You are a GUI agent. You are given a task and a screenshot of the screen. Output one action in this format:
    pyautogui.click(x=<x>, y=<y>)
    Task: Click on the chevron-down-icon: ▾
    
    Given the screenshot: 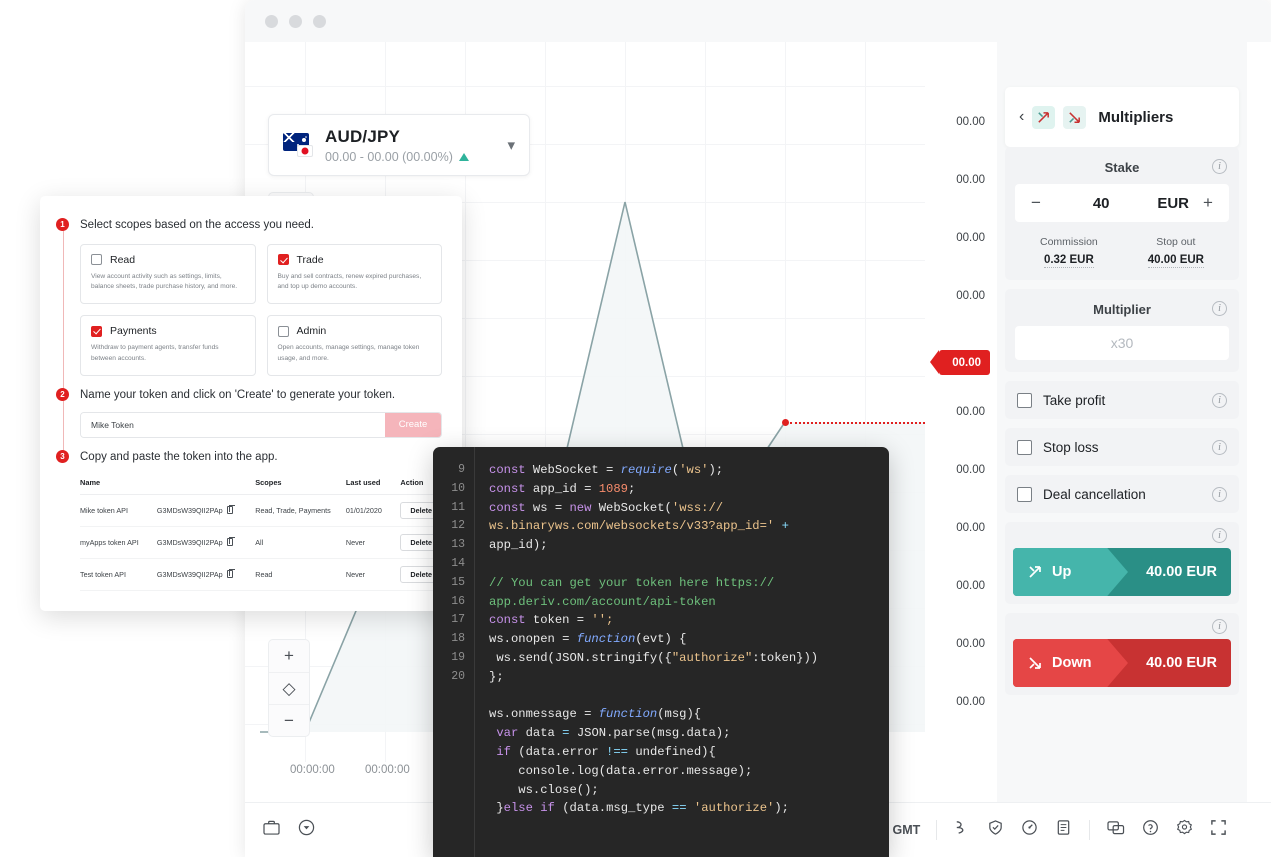 What is the action you would take?
    pyautogui.click(x=511, y=145)
    